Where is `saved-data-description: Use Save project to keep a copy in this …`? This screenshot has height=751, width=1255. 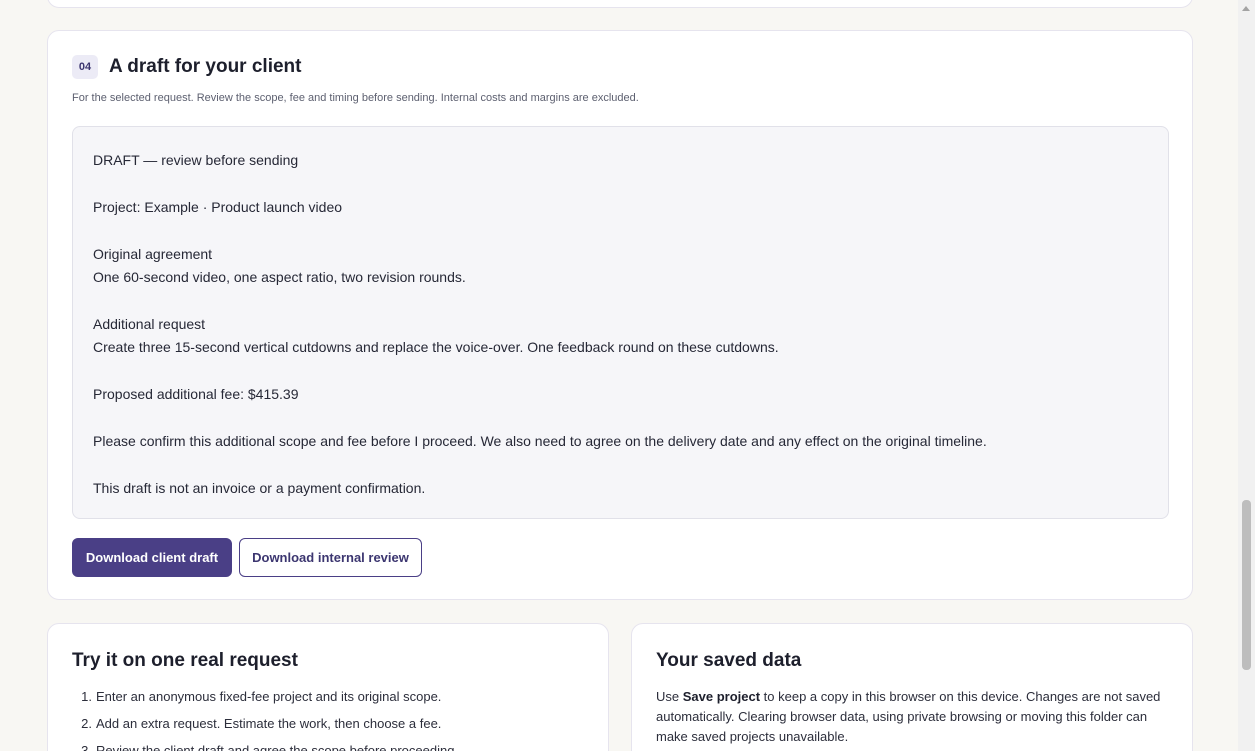
saved-data-description: Use Save project to keep a copy in this … is located at coordinates (908, 716).